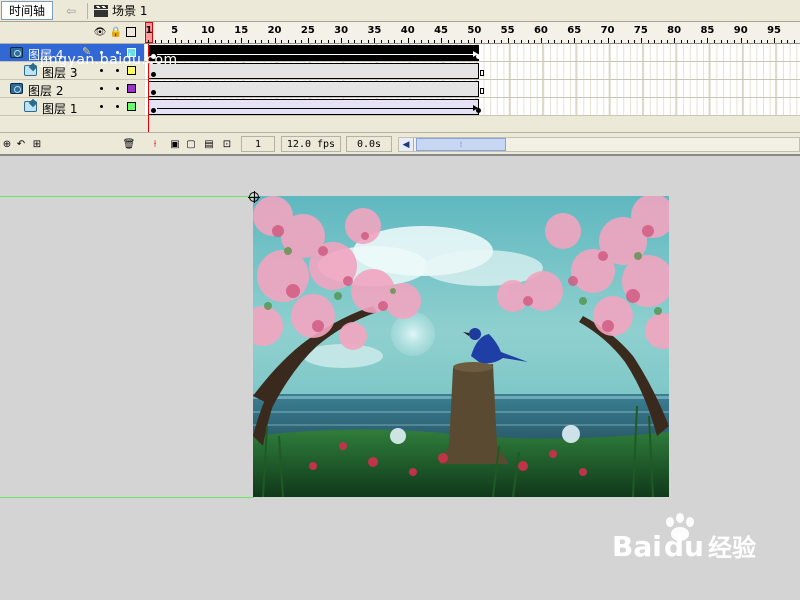 Image resolution: width=800 pixels, height=600 pixels. Describe the element at coordinates (175, 144) in the screenshot. I see `onion-skin-icon: ▣` at that location.